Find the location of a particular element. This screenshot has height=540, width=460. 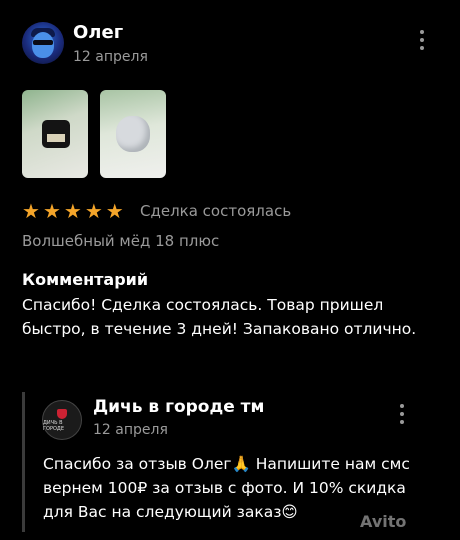

avito-watermark: Avito is located at coordinates (383, 521).